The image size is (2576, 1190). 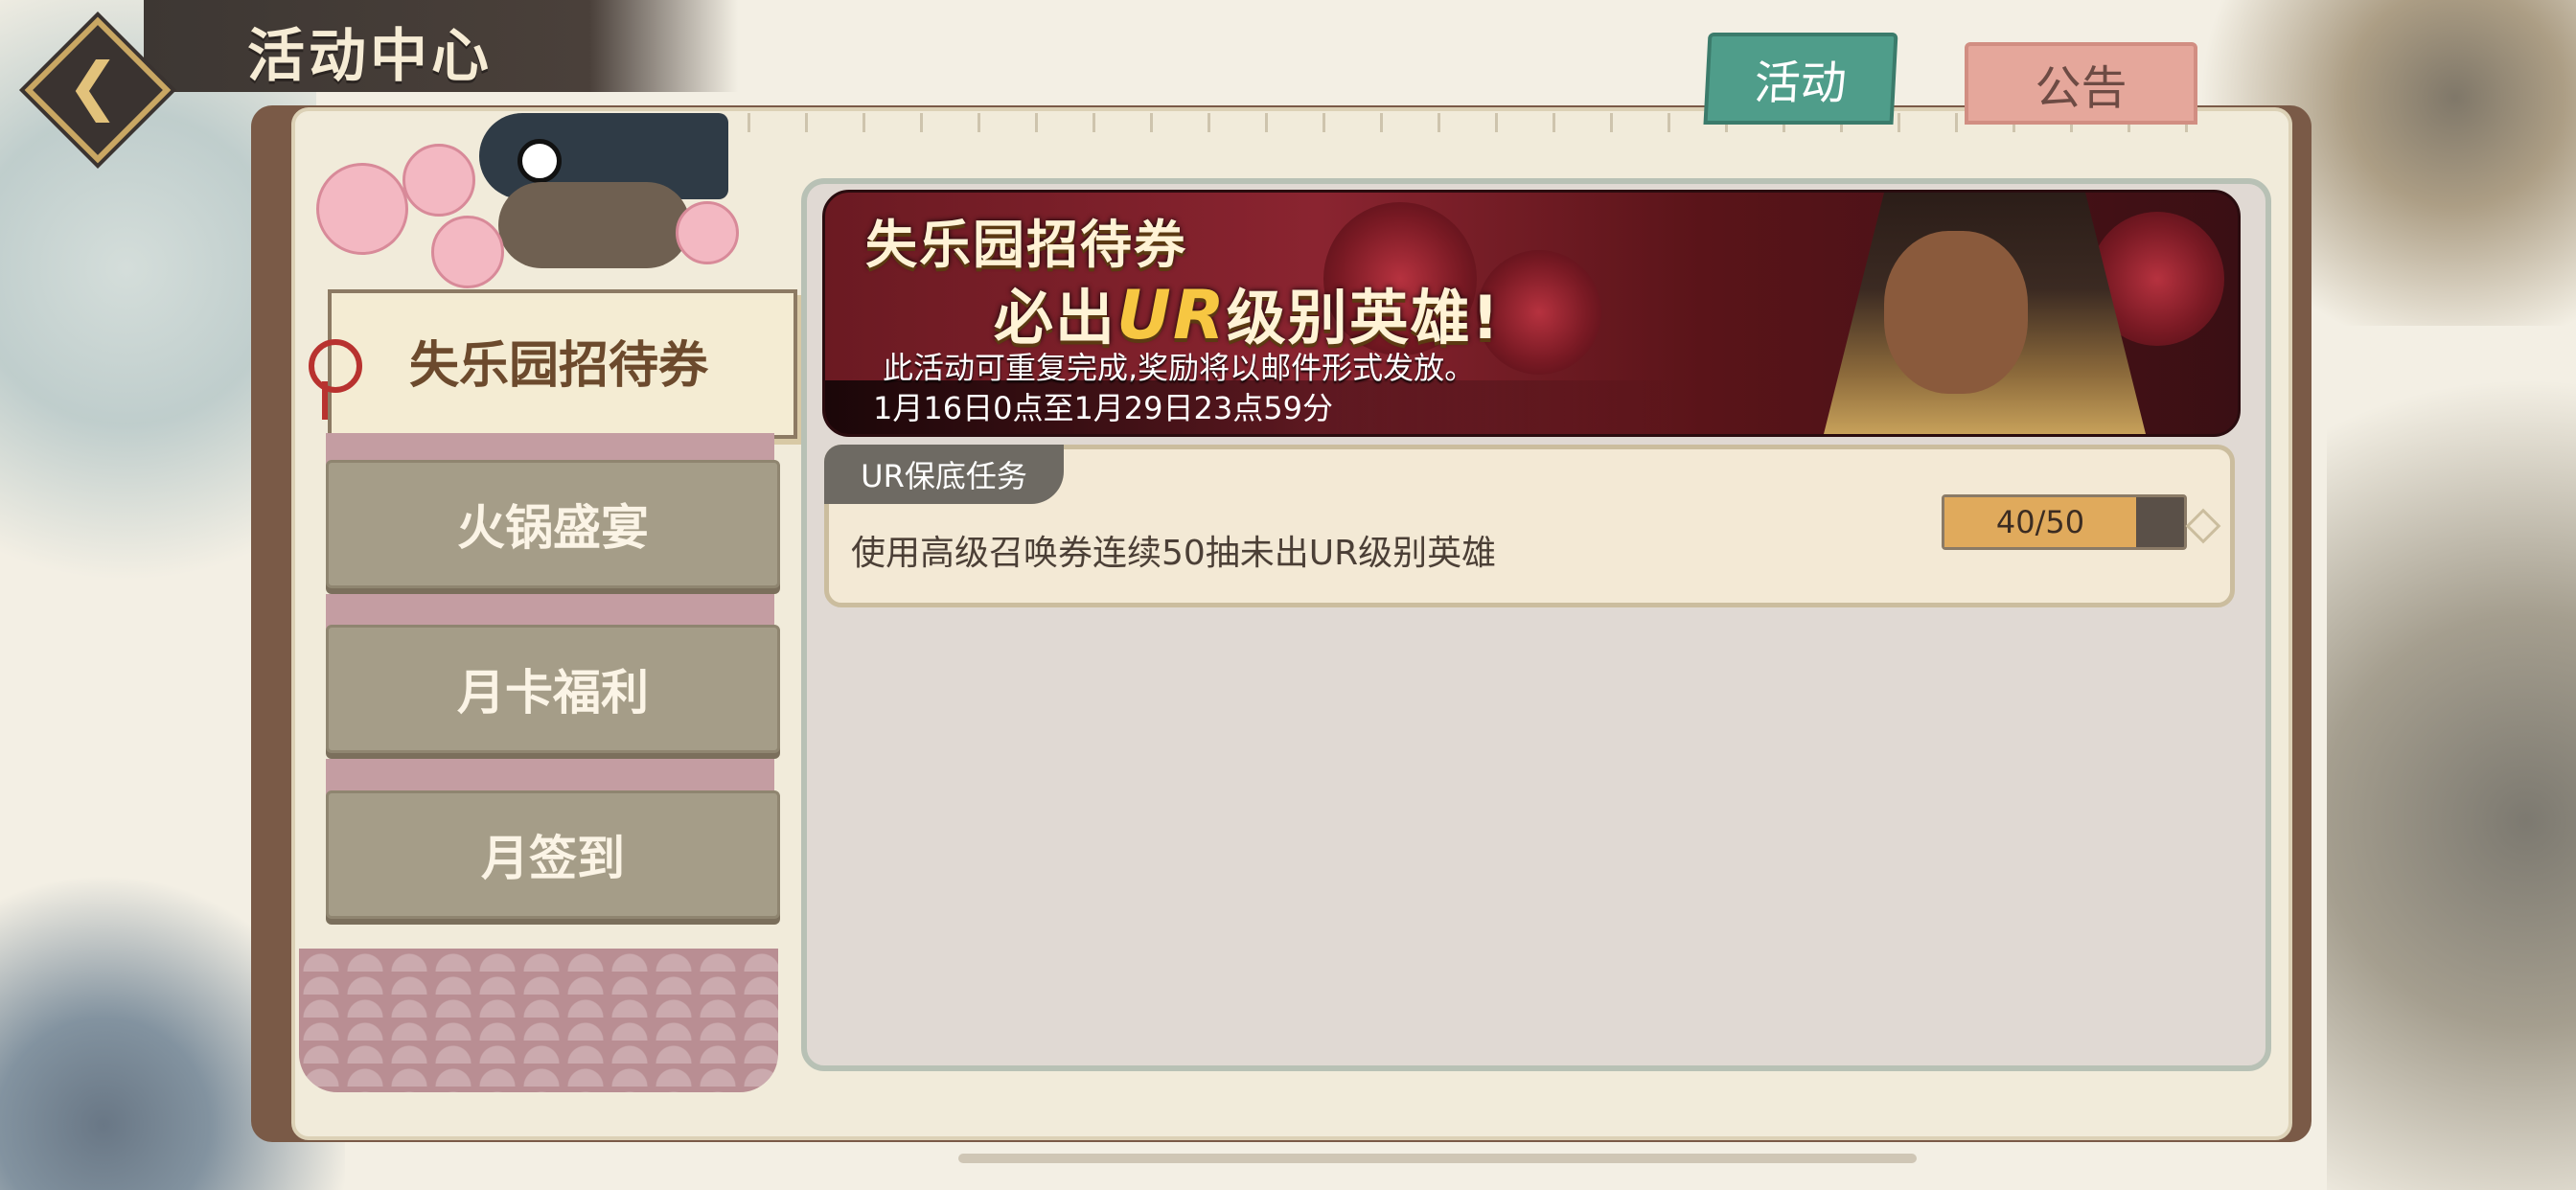 What do you see at coordinates (1103, 408) in the screenshot?
I see `banner-date-range: 1月16日0点至1月29日23点59分` at bounding box center [1103, 408].